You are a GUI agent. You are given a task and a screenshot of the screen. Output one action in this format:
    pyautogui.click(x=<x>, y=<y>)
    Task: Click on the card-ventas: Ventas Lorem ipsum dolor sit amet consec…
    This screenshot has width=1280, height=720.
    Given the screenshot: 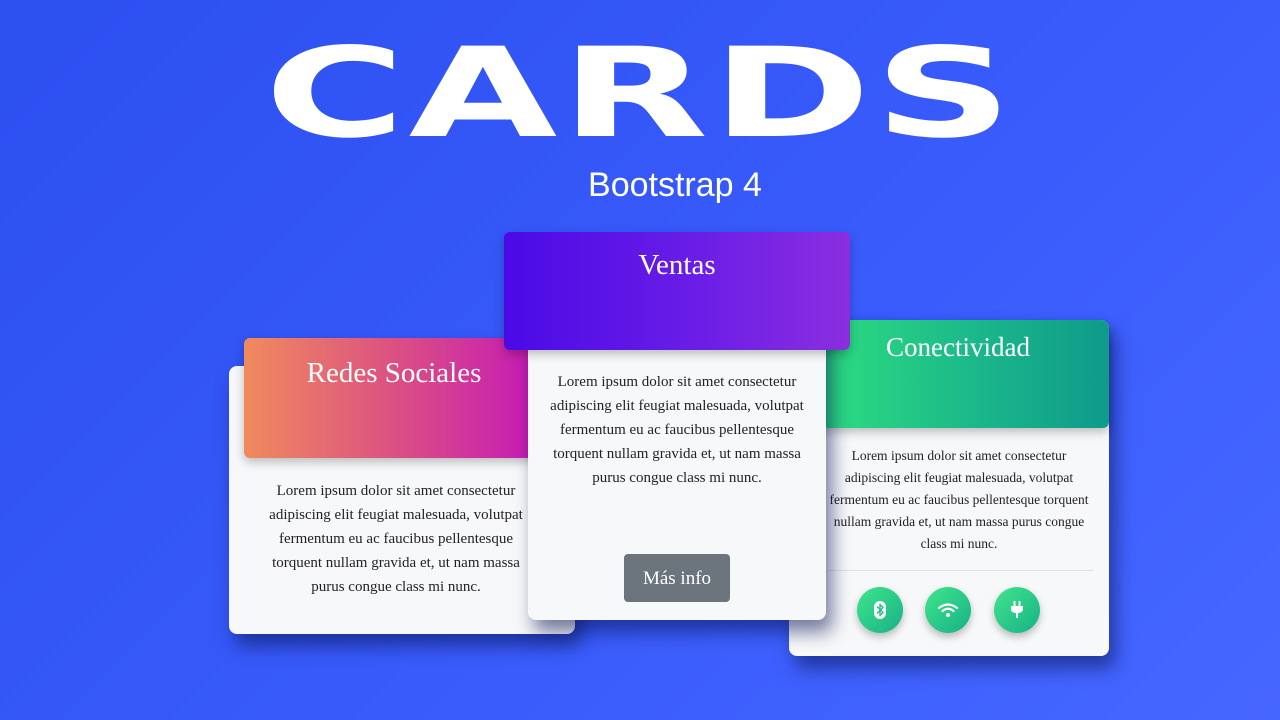 What is the action you would take?
    pyautogui.click(x=677, y=426)
    